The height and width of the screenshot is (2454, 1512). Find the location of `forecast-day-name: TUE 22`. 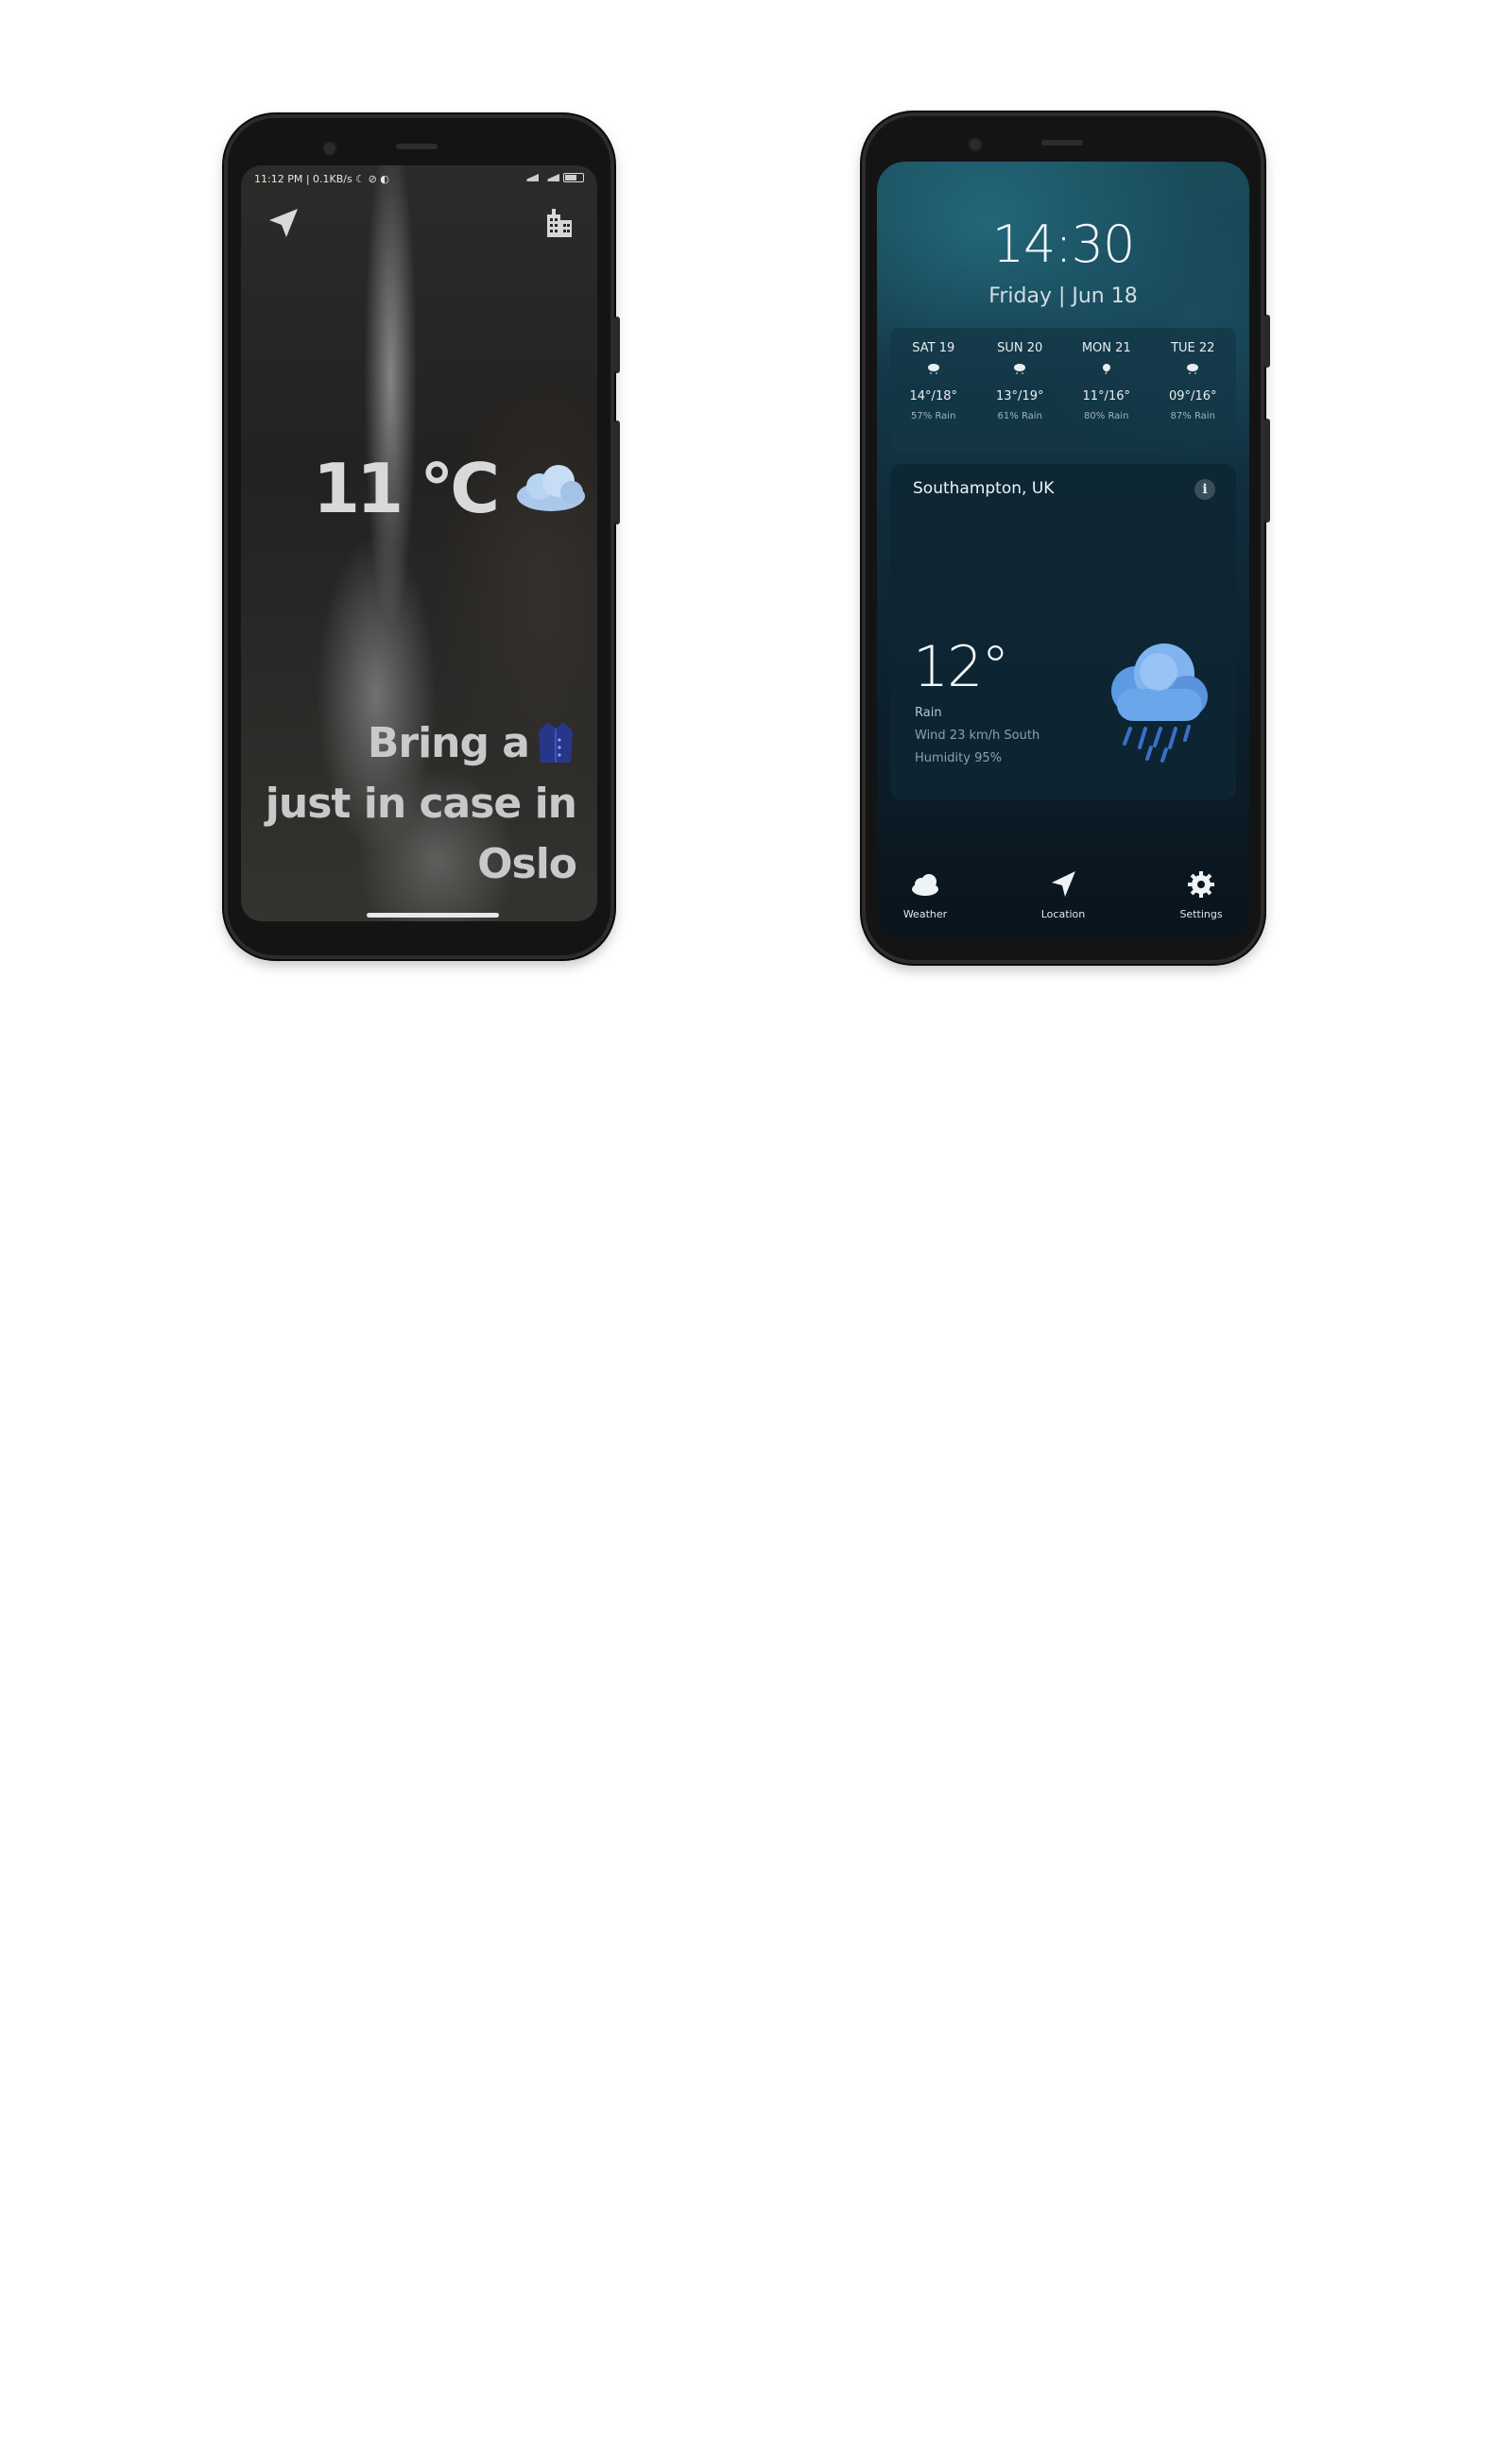

forecast-day-name: TUE 22 is located at coordinates (1193, 348).